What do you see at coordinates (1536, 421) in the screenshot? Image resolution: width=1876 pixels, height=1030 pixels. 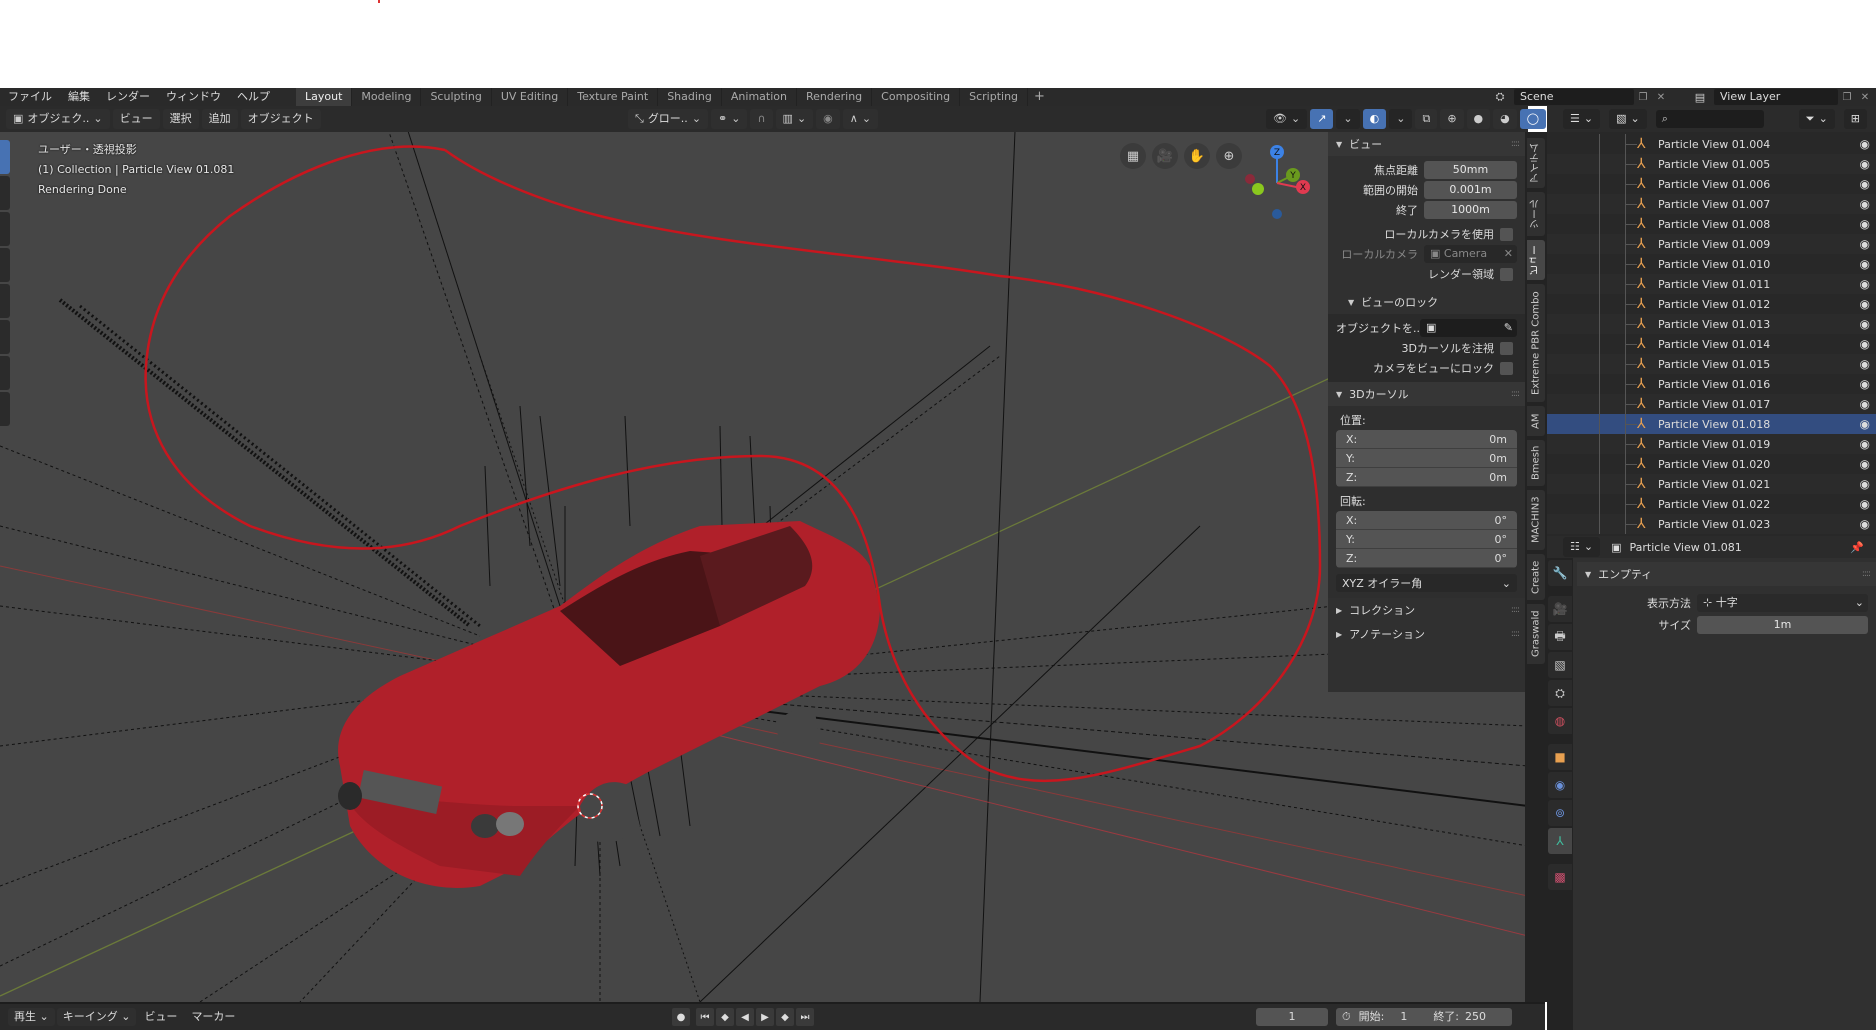 I see `side-tab-am: AM` at bounding box center [1536, 421].